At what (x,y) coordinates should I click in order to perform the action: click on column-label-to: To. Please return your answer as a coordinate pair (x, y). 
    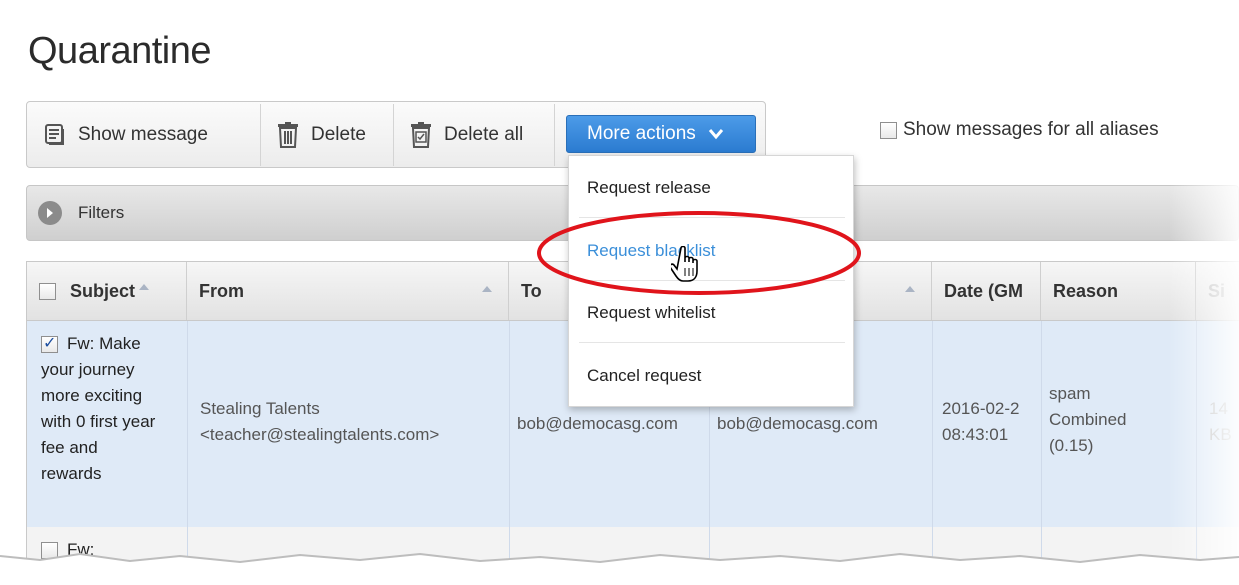
    Looking at the image, I should click on (531, 290).